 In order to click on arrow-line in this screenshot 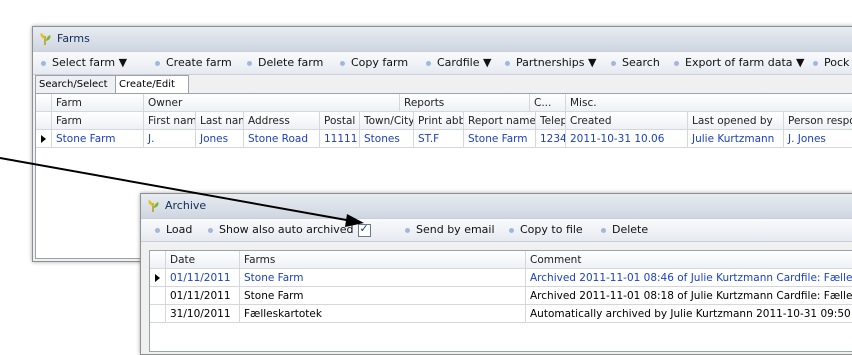, I will do `click(176, 189)`.